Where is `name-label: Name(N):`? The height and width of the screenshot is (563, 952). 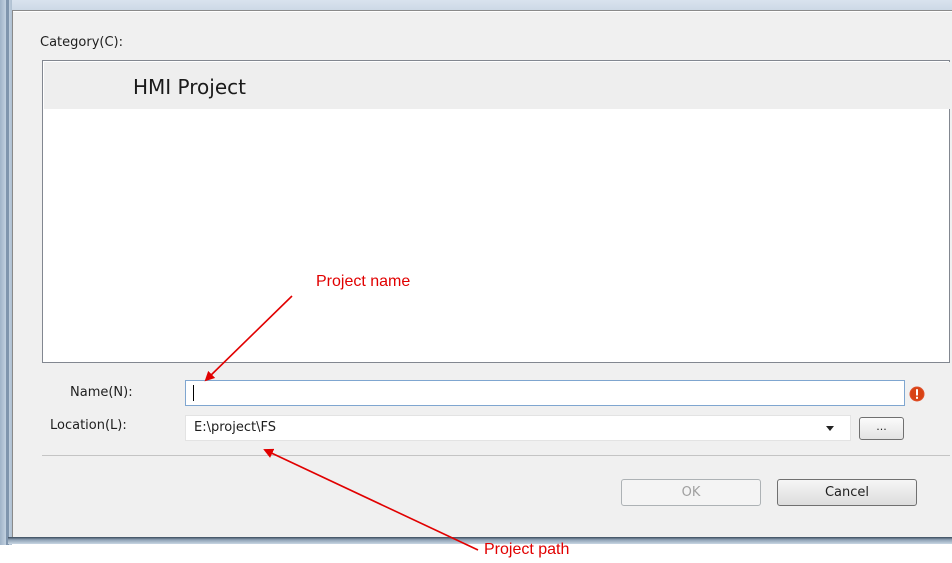 name-label: Name(N): is located at coordinates (101, 392).